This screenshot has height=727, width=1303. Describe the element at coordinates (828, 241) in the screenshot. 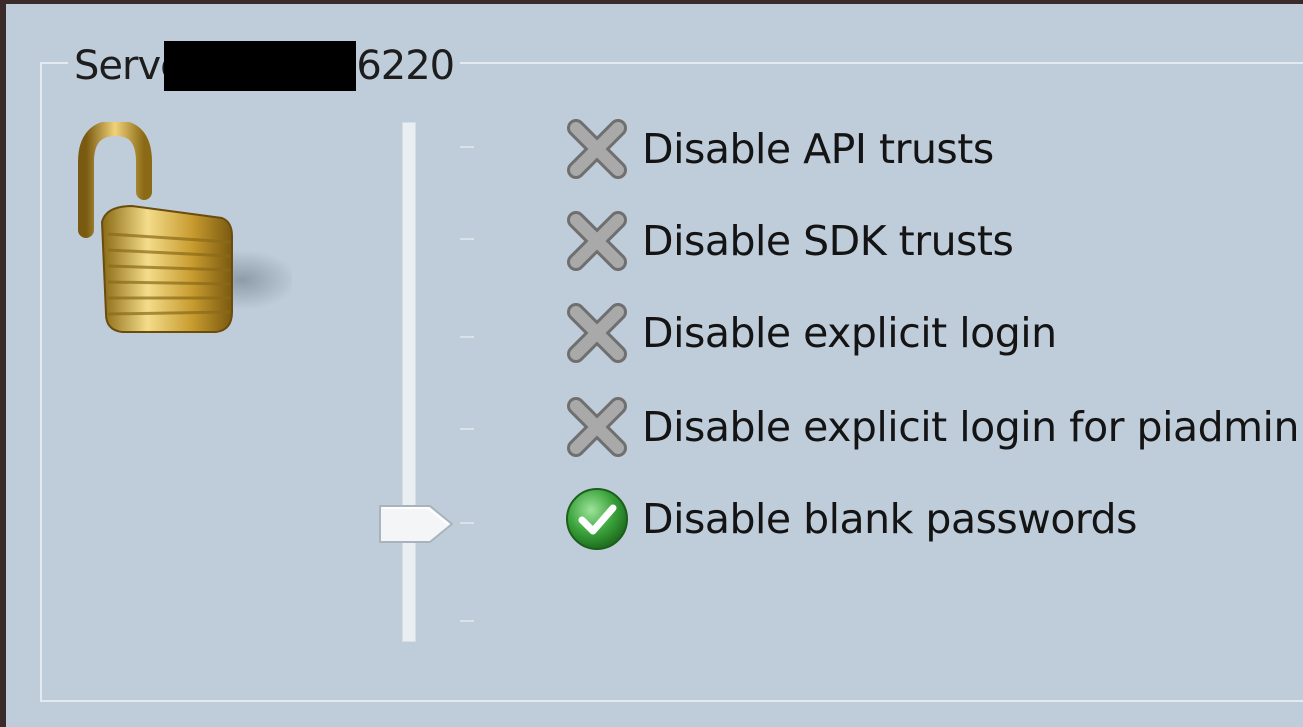

I see `option-label: Disable SDK trusts` at that location.